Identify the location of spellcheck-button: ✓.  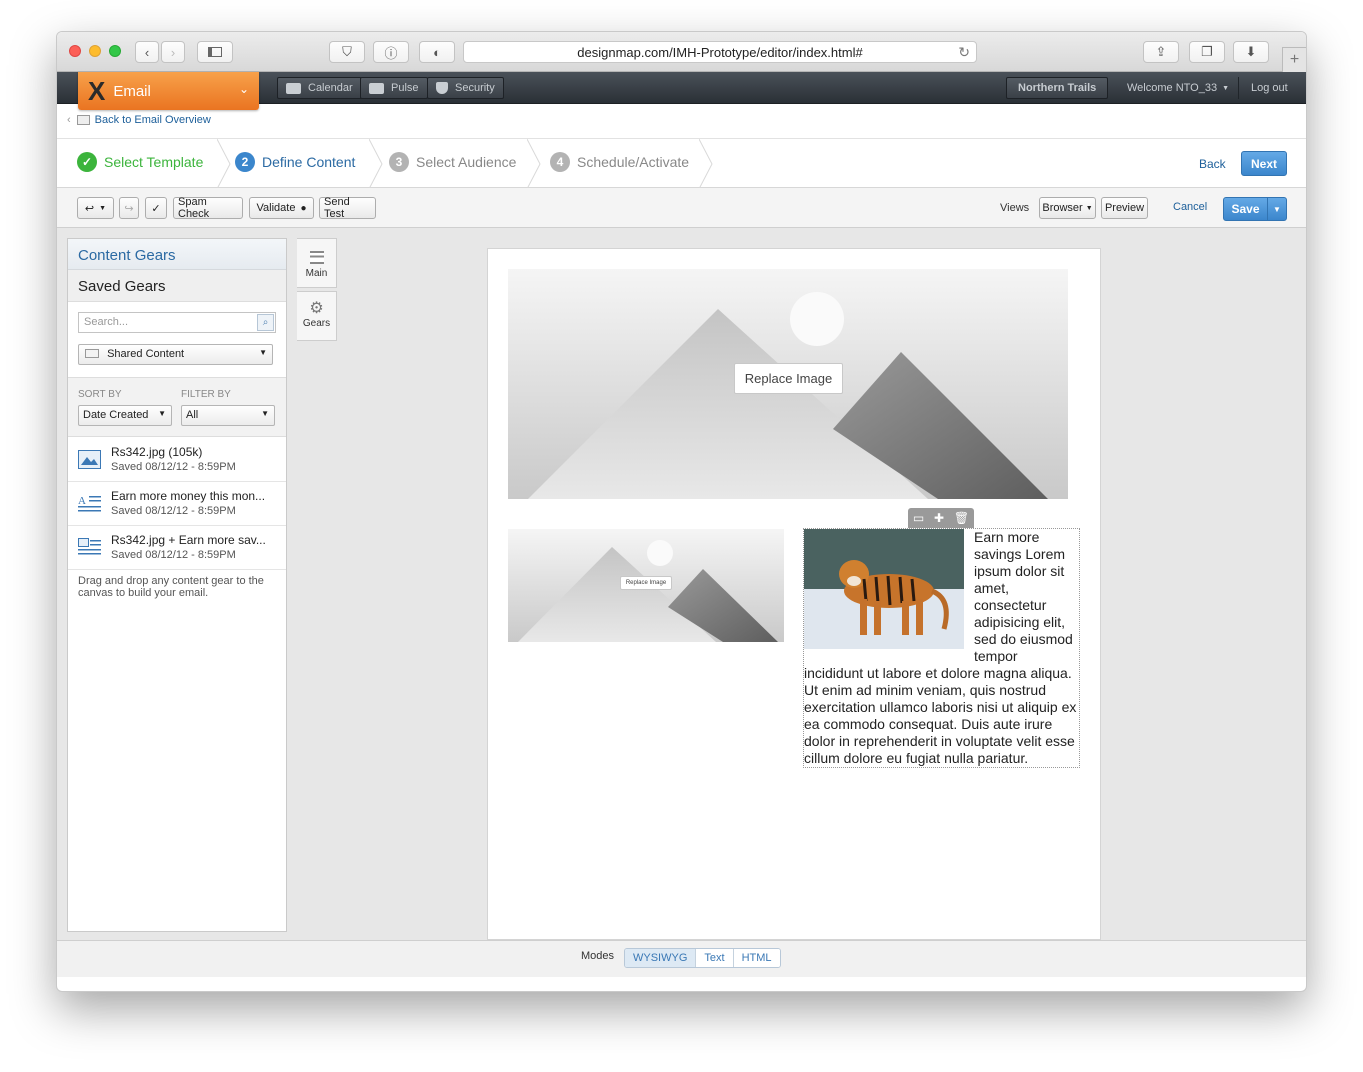
(156, 208).